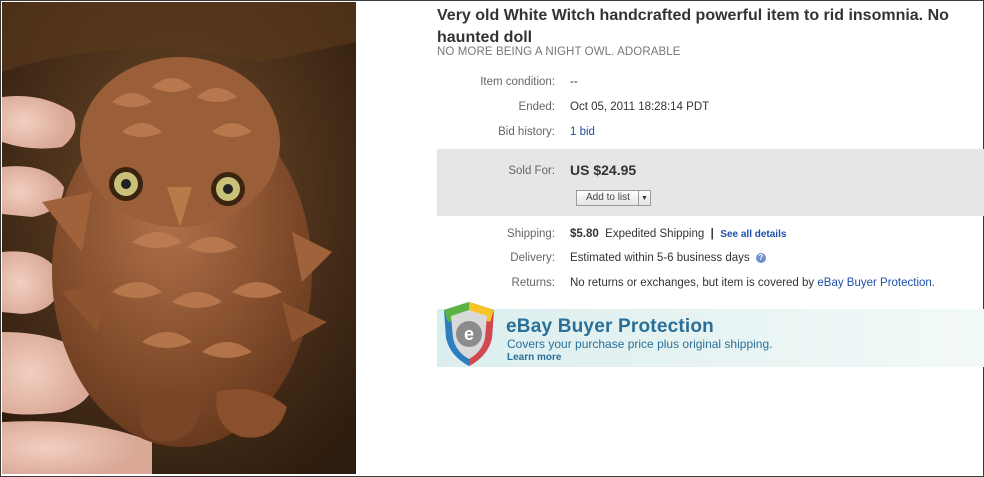  Describe the element at coordinates (640, 107) in the screenshot. I see `ended-value: Oct 05, 2011 18:28:14 PDT` at that location.